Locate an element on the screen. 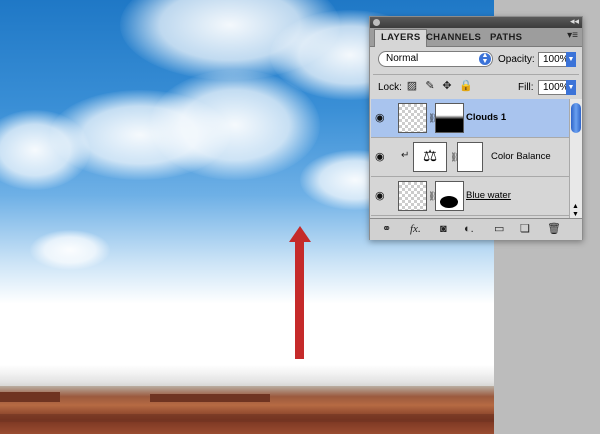 The image size is (600, 434). layer-row-clouds-1: ◉ ⛓ Clouds 1 is located at coordinates (470, 118).